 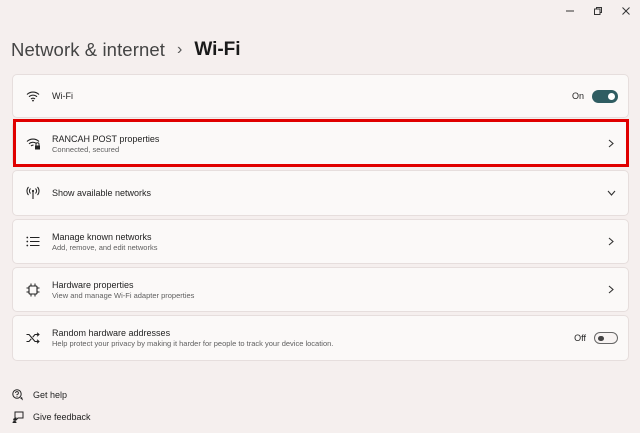 I want to click on feedback-icon, so click(x=18, y=417).